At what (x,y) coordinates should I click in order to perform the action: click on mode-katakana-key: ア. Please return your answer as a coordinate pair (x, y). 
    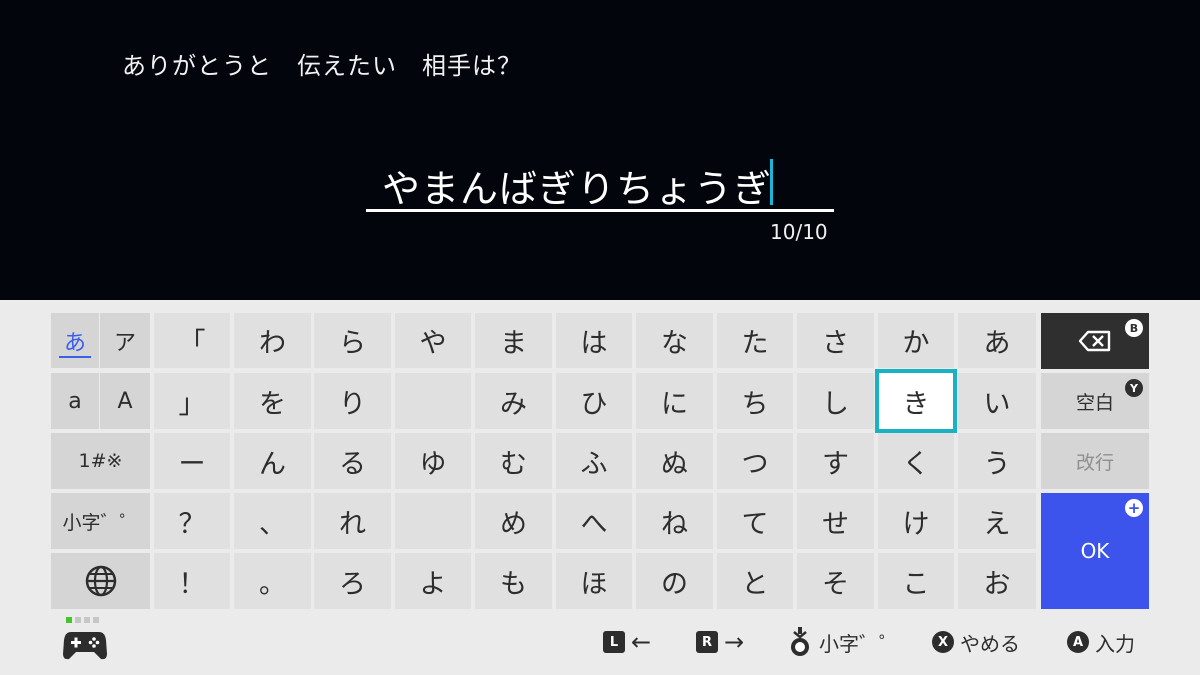
    Looking at the image, I should click on (125, 340).